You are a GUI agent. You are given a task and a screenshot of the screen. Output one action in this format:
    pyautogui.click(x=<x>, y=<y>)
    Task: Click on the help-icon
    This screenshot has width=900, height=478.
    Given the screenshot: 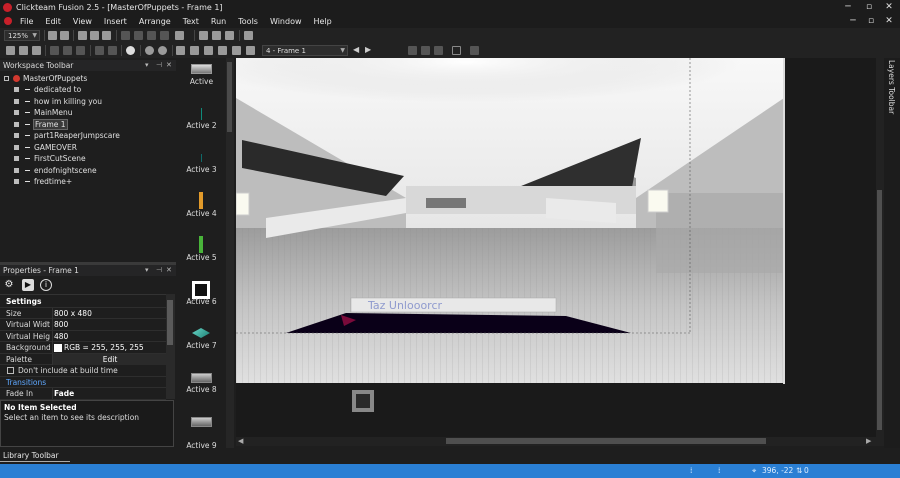 What is the action you would take?
    pyautogui.click(x=130, y=50)
    